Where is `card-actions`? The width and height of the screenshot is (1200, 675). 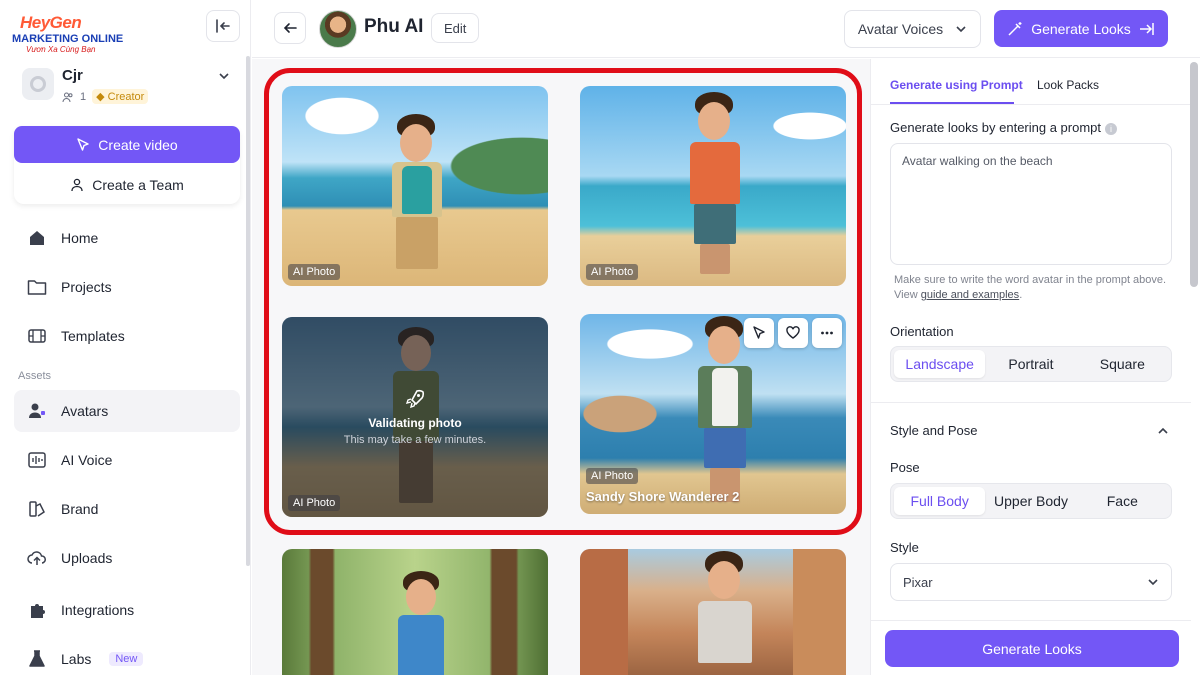 card-actions is located at coordinates (793, 333).